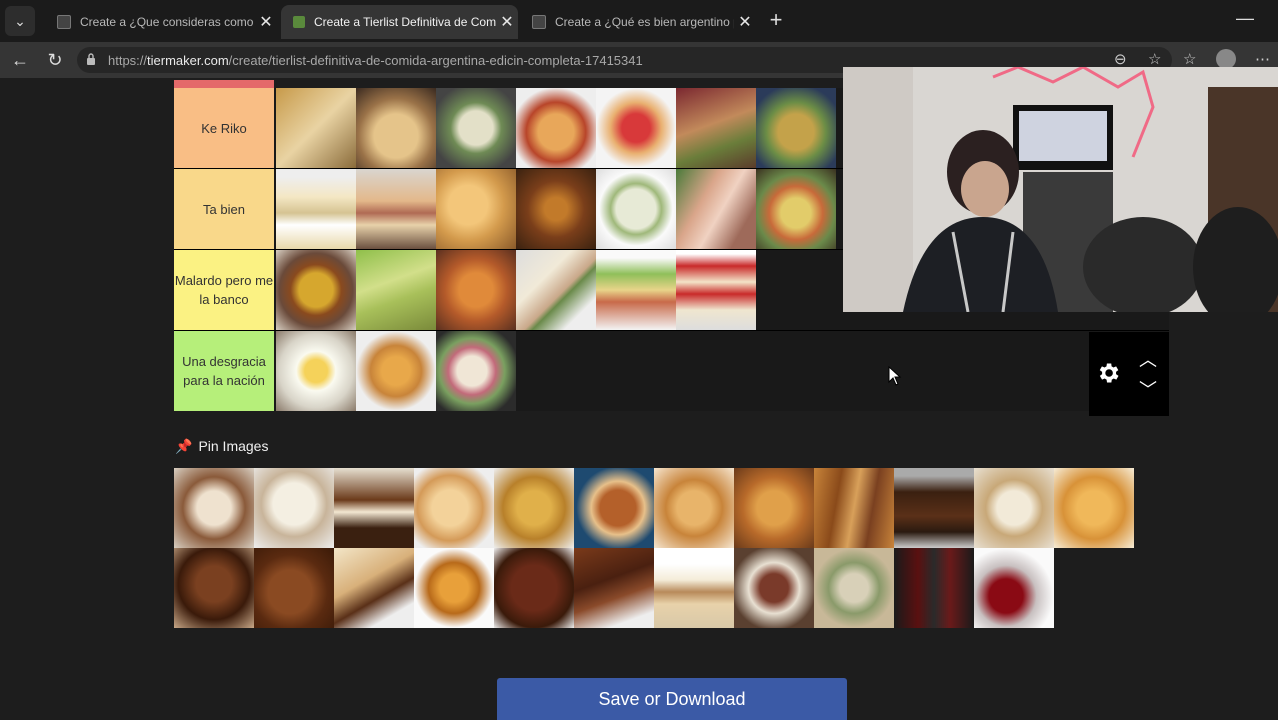 This screenshot has height=720, width=1278. Describe the element at coordinates (1189, 59) in the screenshot. I see `favorites-bar-icon: ☆` at that location.